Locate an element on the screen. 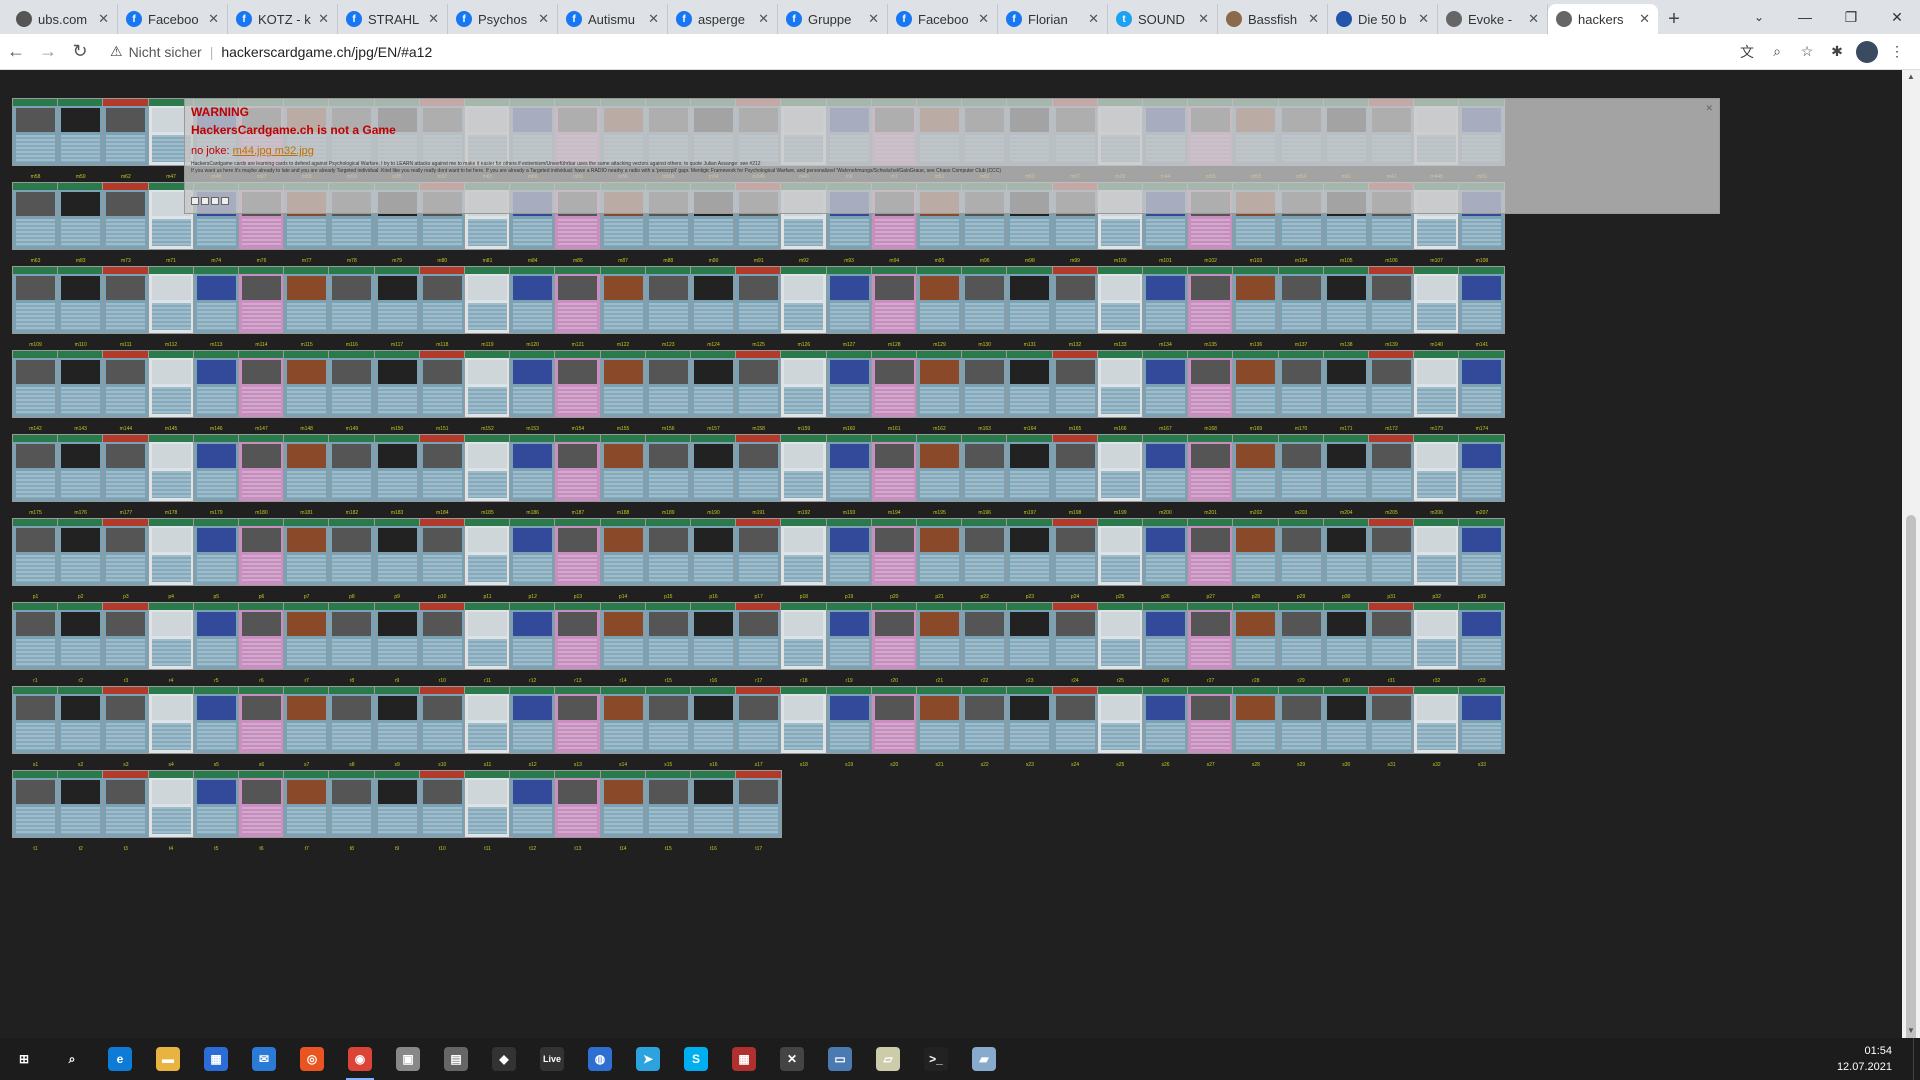  card-label: m106 is located at coordinates (1391, 261).